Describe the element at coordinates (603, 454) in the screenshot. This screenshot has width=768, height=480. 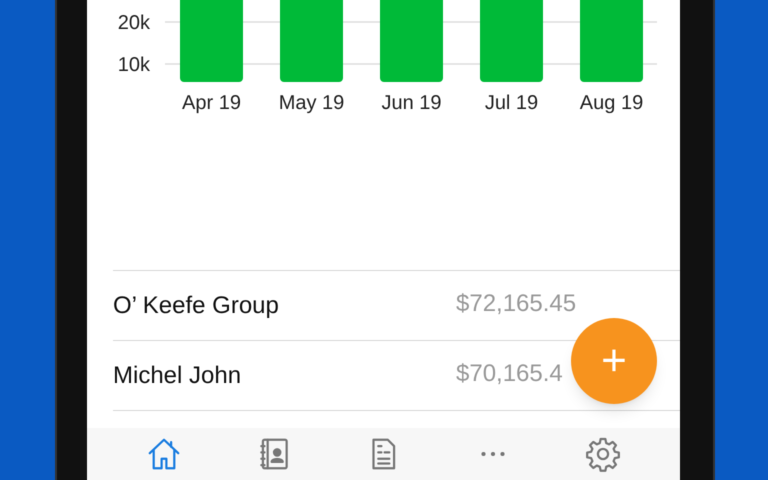
I see `settings-icon` at that location.